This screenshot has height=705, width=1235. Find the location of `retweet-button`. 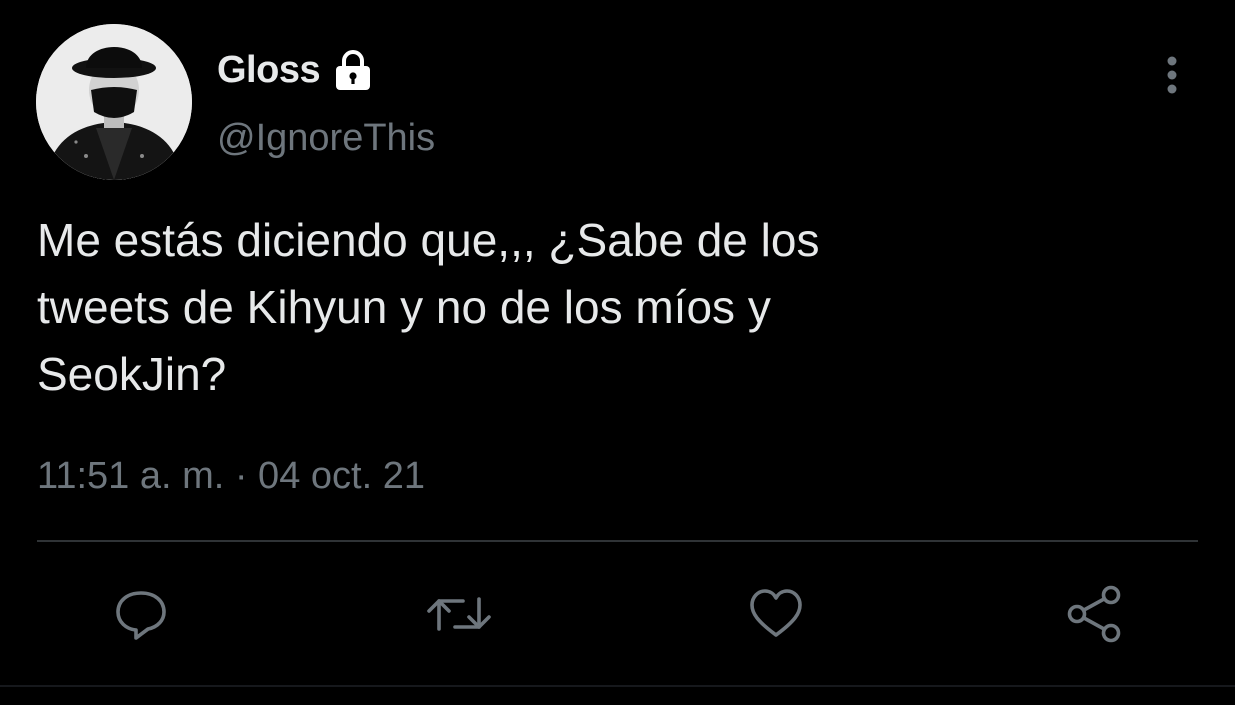

retweet-button is located at coordinates (459, 614).